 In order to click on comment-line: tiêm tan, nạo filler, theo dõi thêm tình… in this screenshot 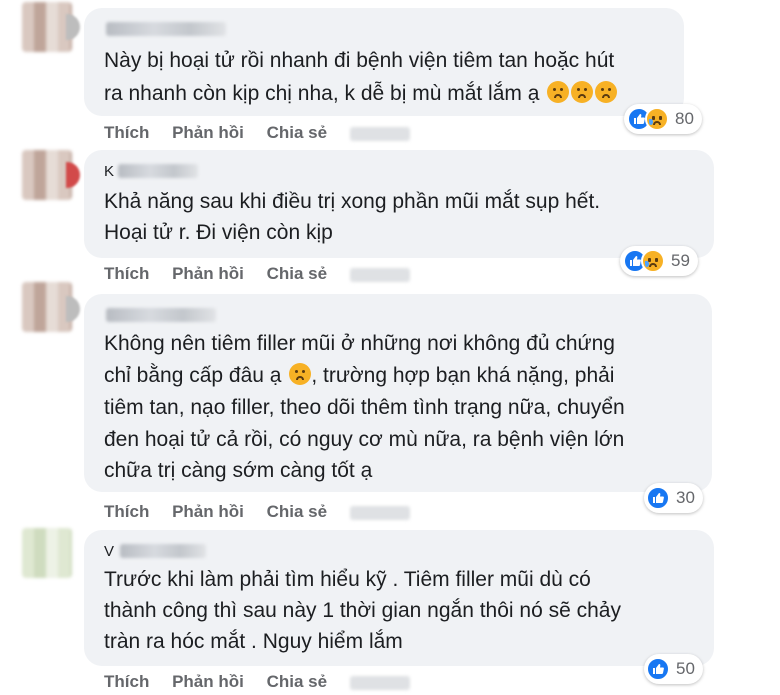, I will do `click(364, 407)`.